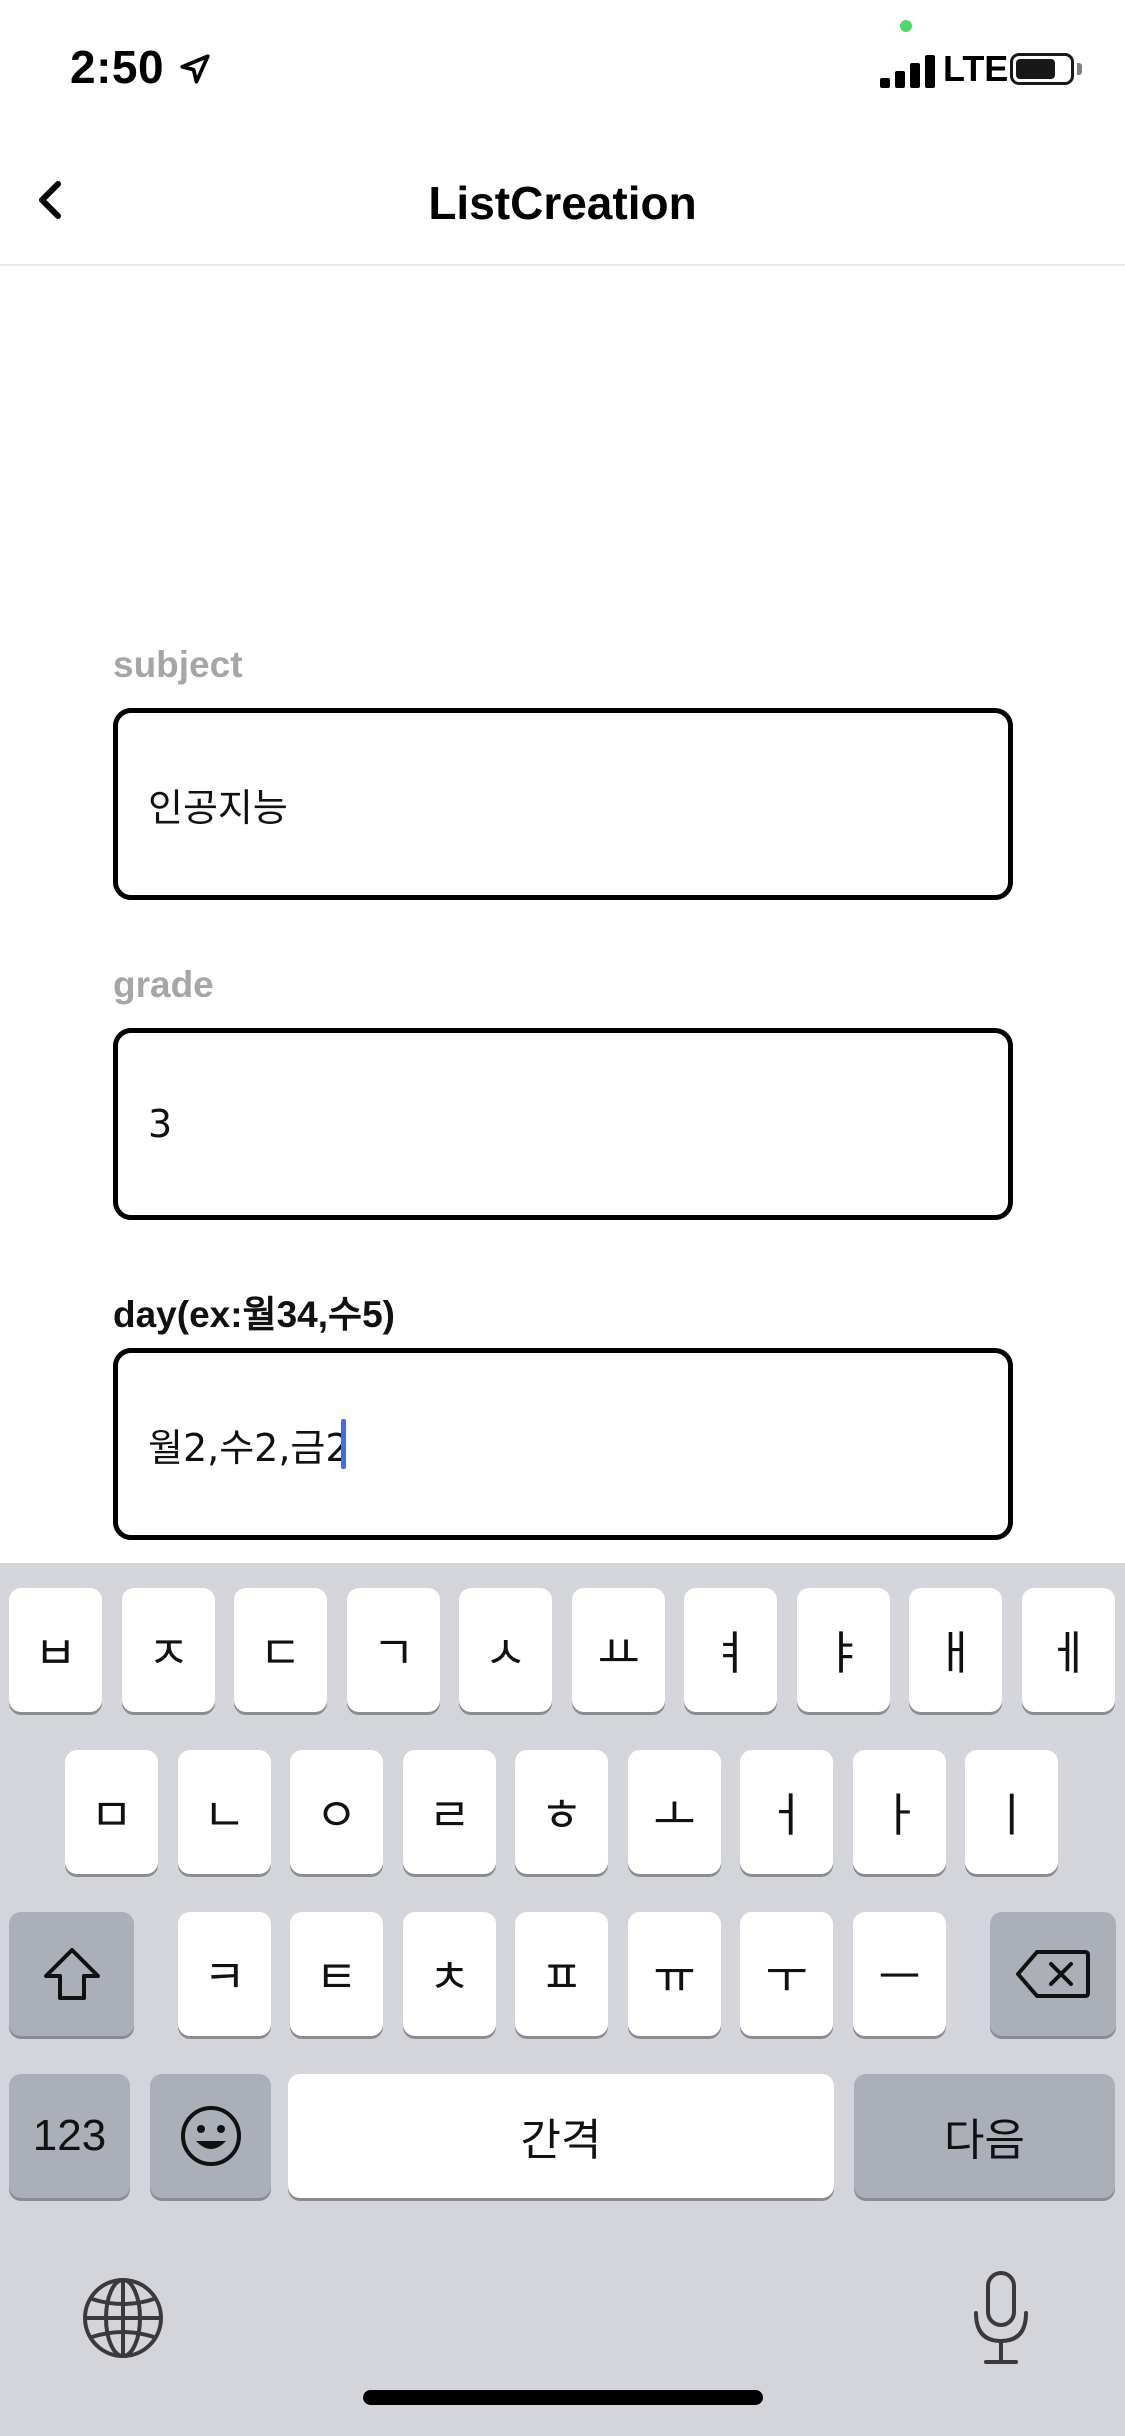 This screenshot has height=2436, width=1125. I want to click on key: ㅌ, so click(336, 1974).